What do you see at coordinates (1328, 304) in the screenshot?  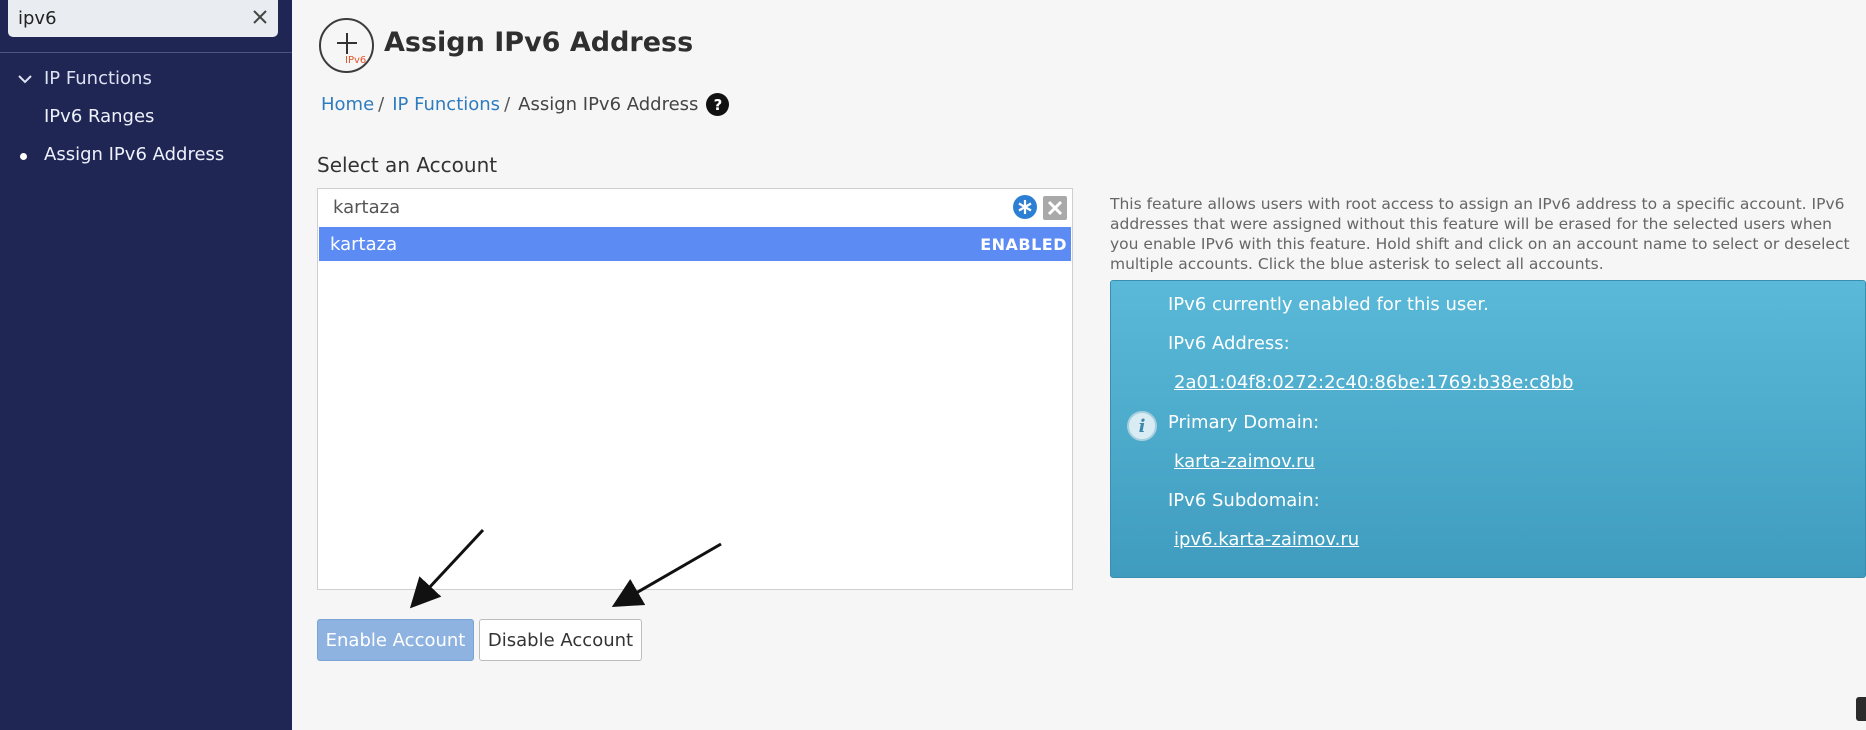 I see `info-status: IPv6 currently enabled for this user.` at bounding box center [1328, 304].